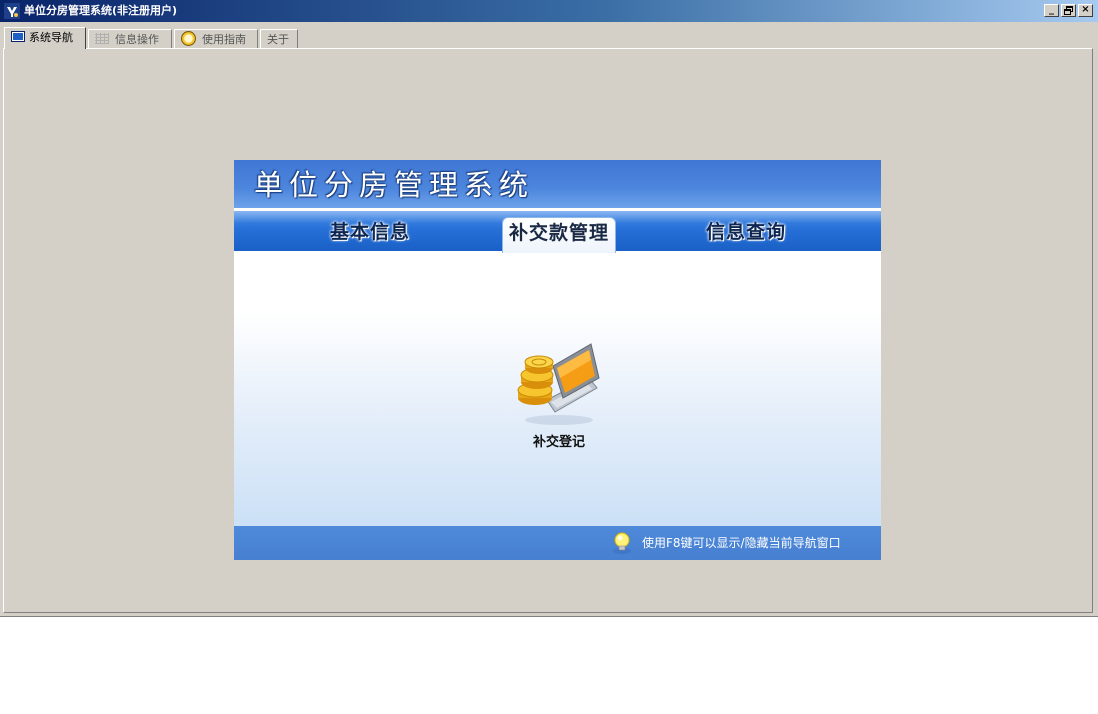 The height and width of the screenshot is (714, 1098). I want to click on nav-tab-bar: 基本信息 补交款管理 信息查询, so click(557, 232).